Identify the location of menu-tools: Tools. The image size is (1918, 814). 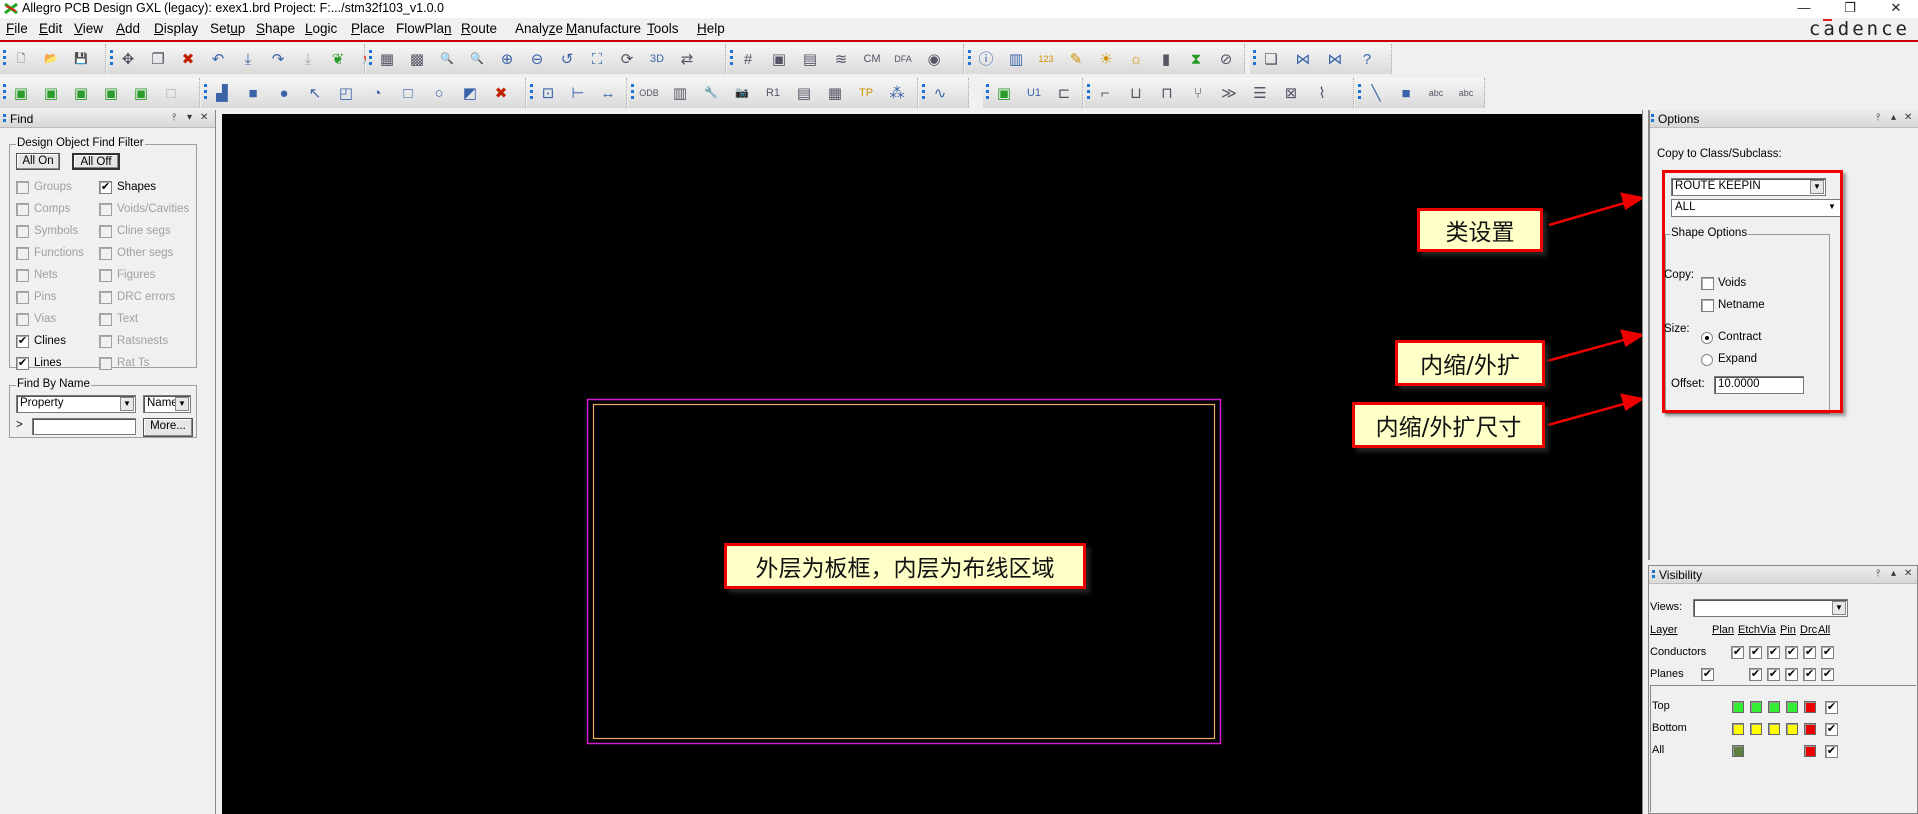
(663, 28).